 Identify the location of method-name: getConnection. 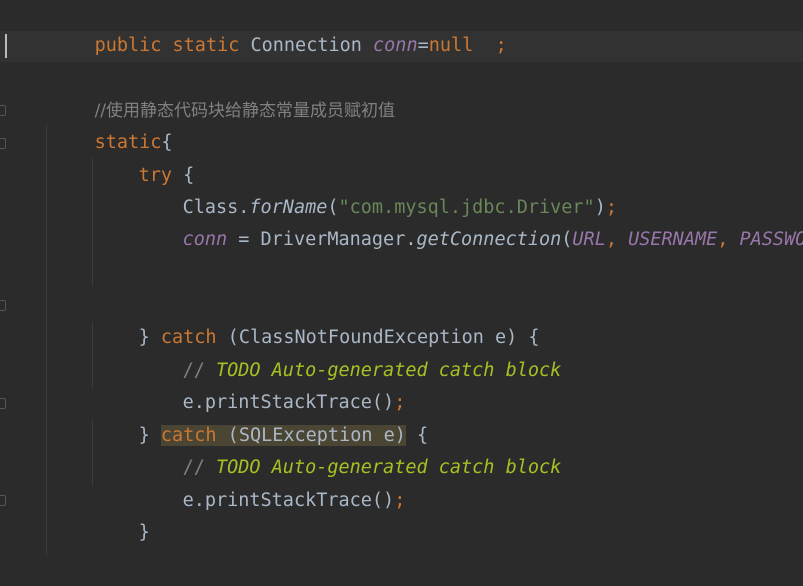
(489, 239).